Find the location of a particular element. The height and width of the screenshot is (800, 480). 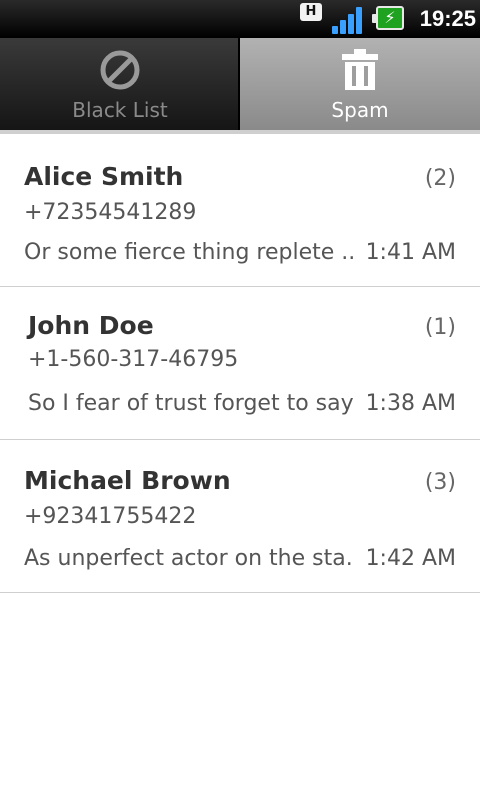

trash-icon is located at coordinates (360, 69).